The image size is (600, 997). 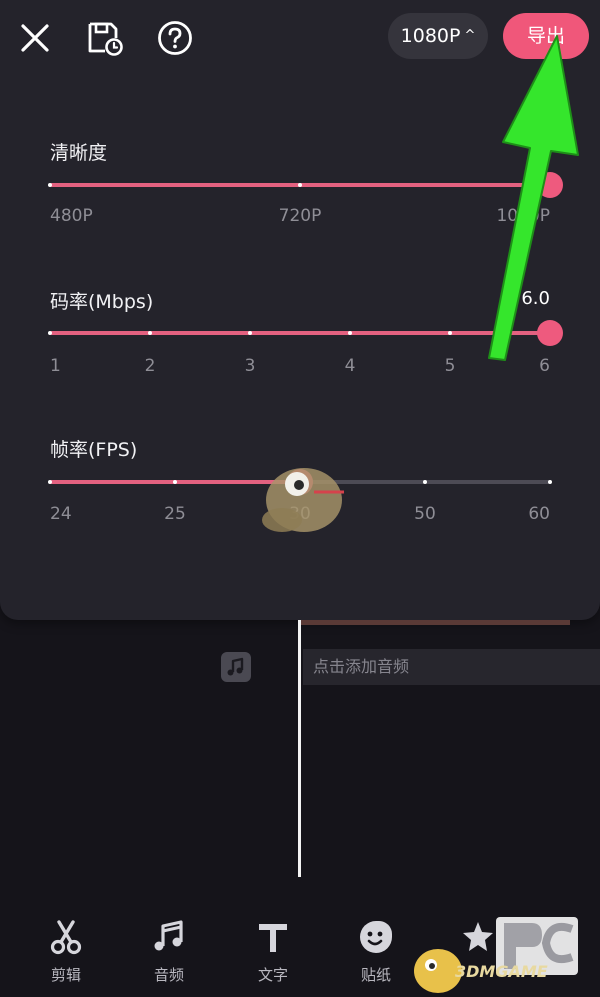 What do you see at coordinates (535, 298) in the screenshot?
I see `bitrate-value: 6.0` at bounding box center [535, 298].